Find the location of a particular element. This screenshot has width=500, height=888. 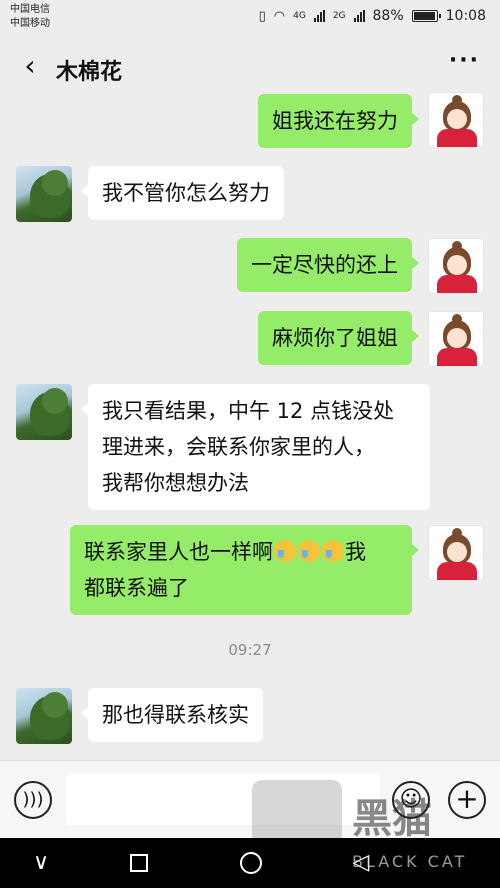

message-bubble: 我不管你怎么努力 is located at coordinates (182, 193).